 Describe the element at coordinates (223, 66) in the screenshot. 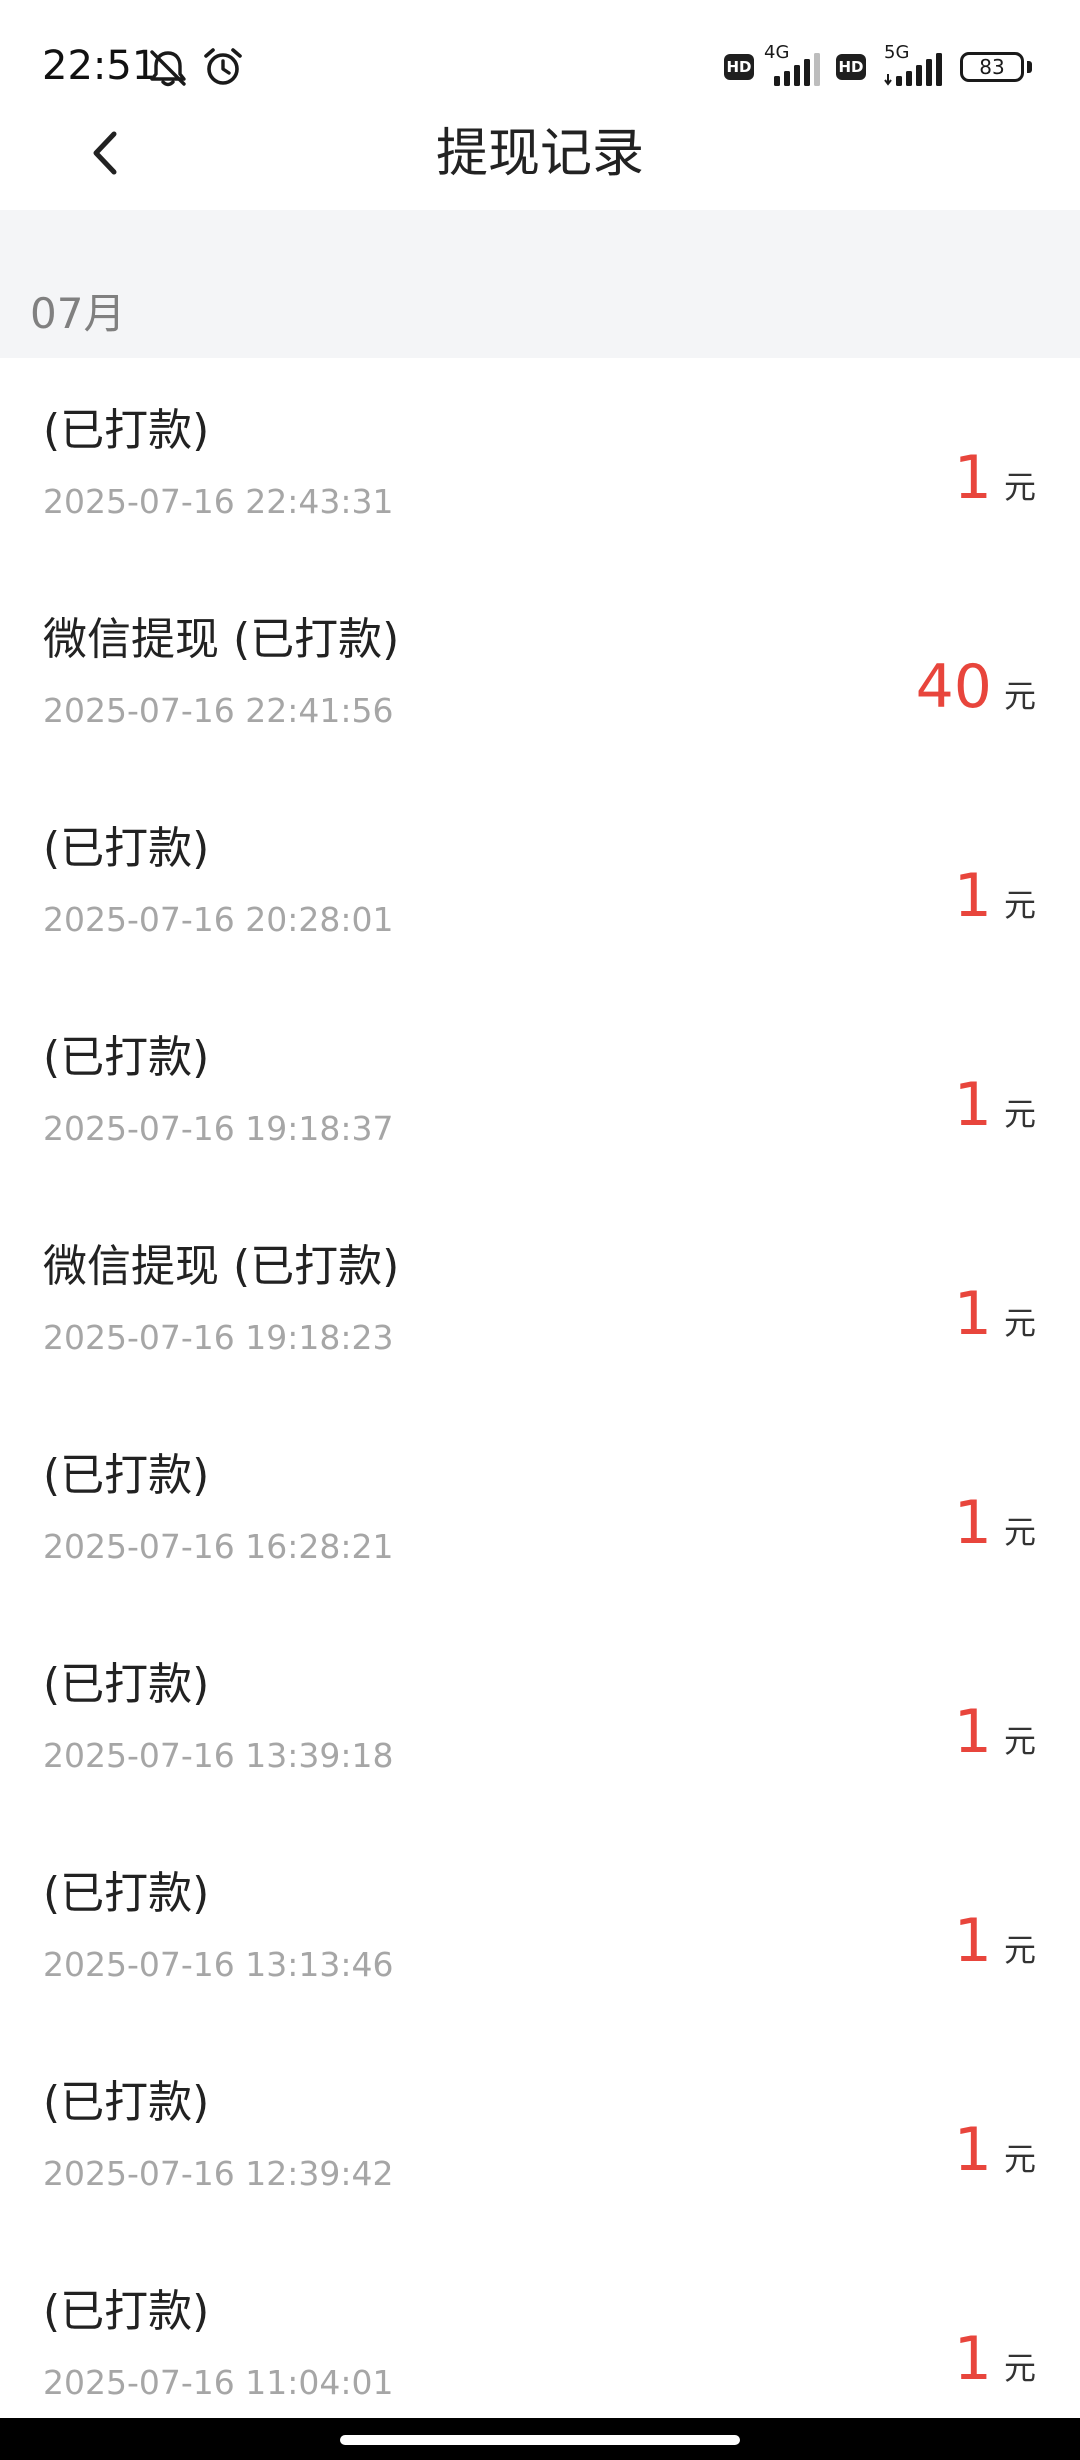

I see `alarm-clock-icon` at that location.